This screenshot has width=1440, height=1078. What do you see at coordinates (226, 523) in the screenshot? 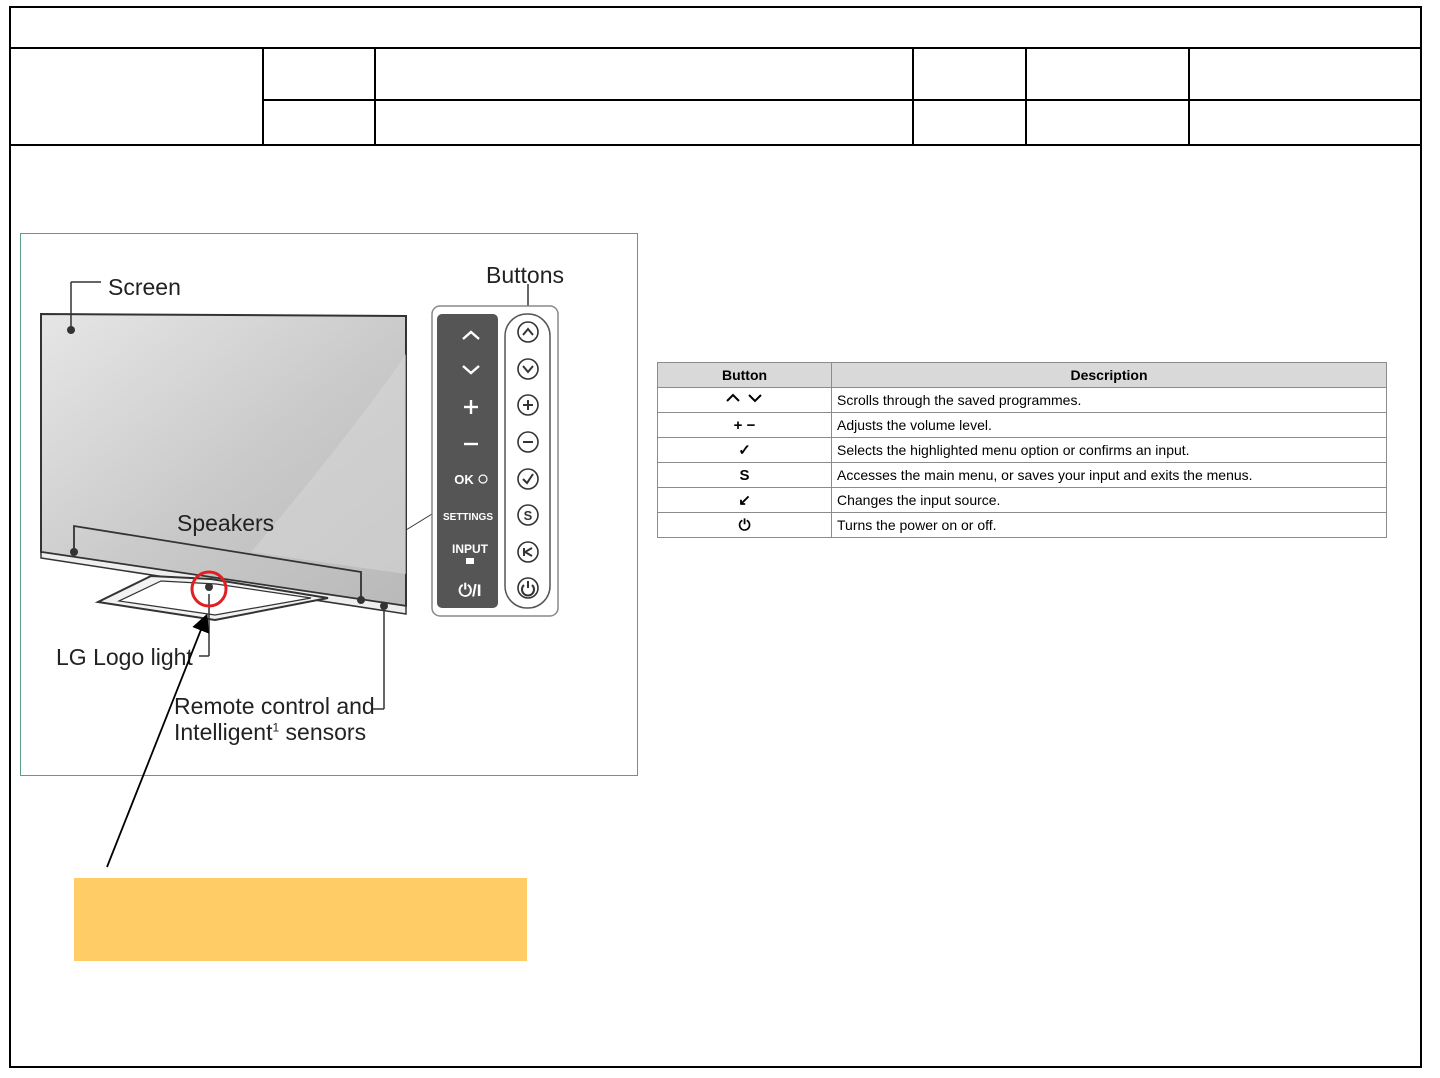
I see `speakers-label: Speakers` at bounding box center [226, 523].